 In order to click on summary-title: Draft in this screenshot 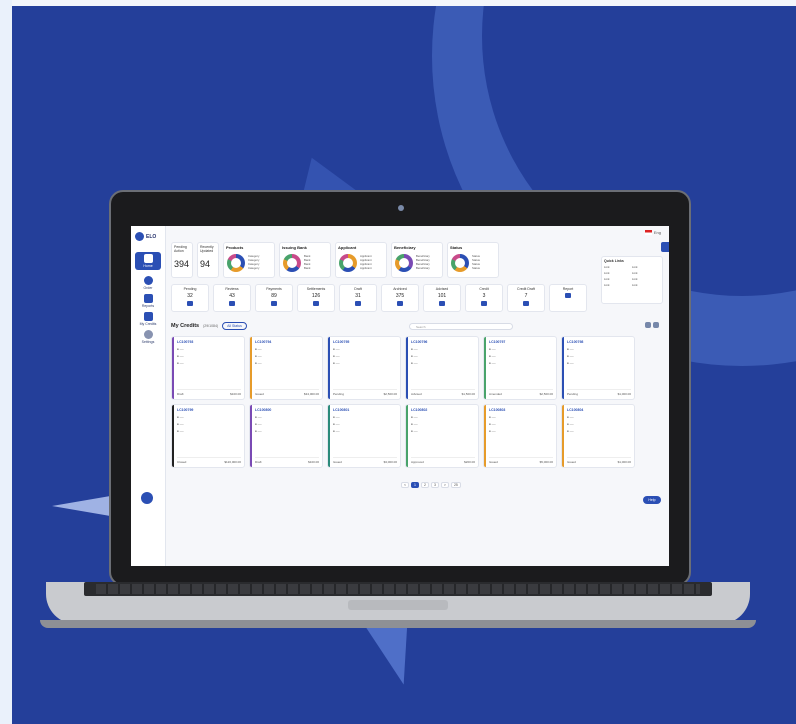, I will do `click(358, 289)`.